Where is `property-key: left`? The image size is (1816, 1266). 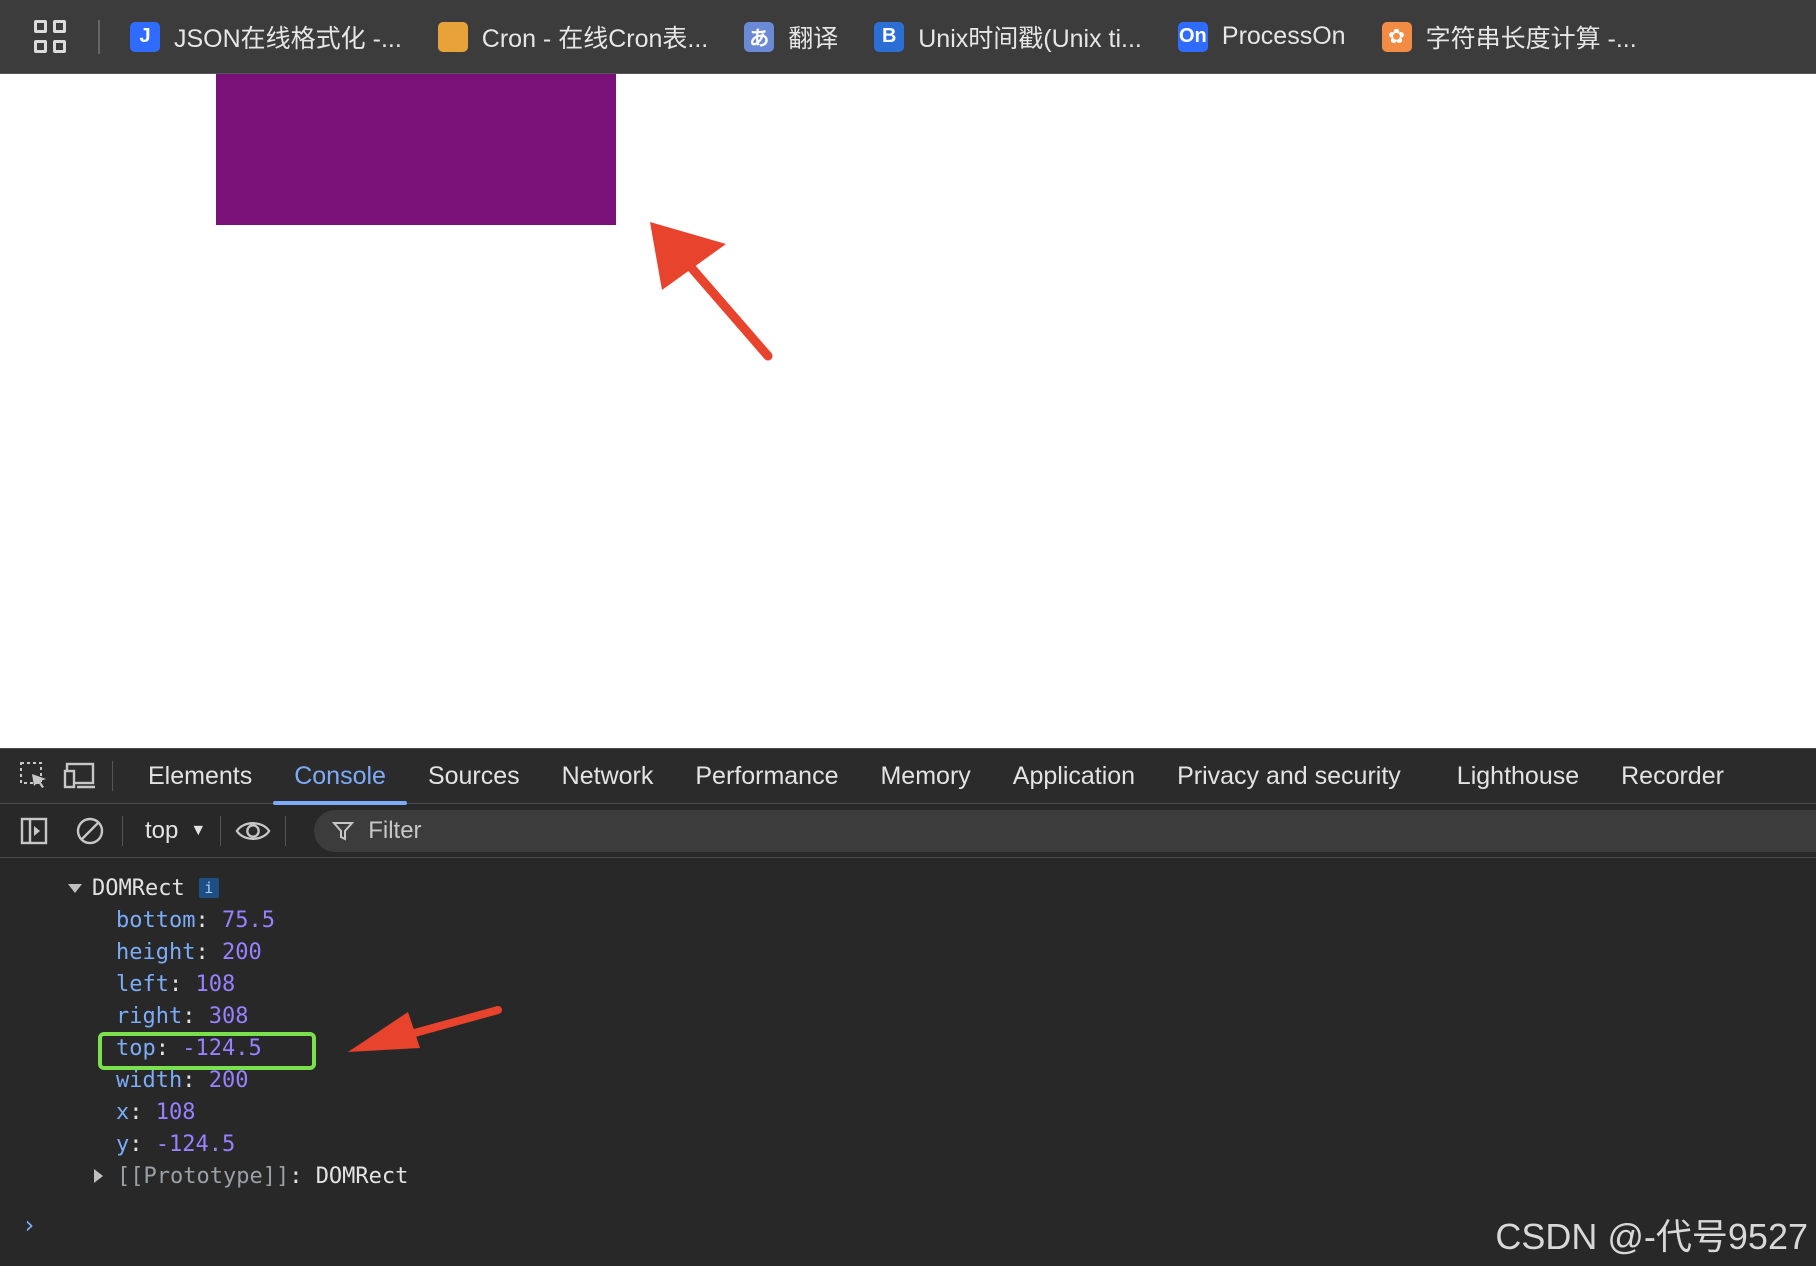 property-key: left is located at coordinates (142, 984).